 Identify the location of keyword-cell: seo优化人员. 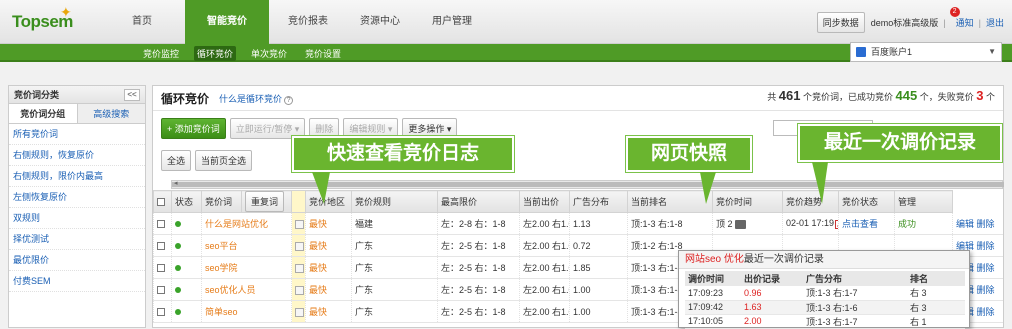
(246, 289).